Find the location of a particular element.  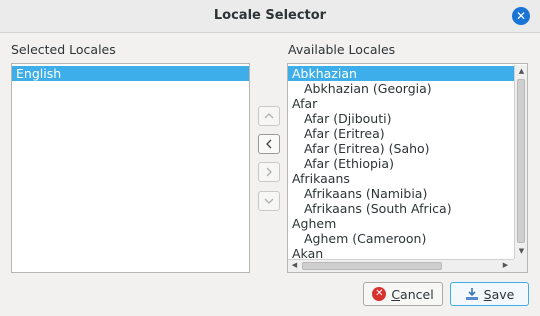

list-item: Afar is located at coordinates (407, 103).